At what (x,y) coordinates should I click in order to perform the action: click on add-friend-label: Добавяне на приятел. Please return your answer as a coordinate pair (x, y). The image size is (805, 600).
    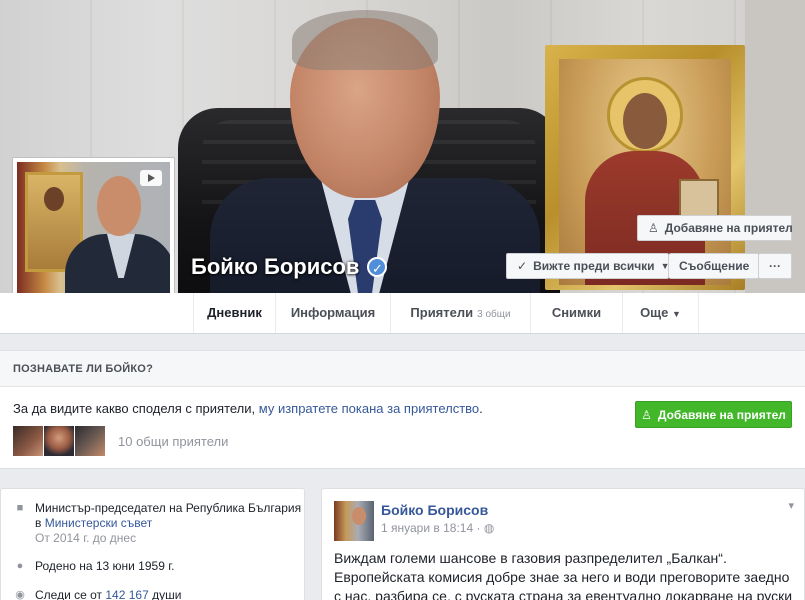
    Looking at the image, I should click on (728, 228).